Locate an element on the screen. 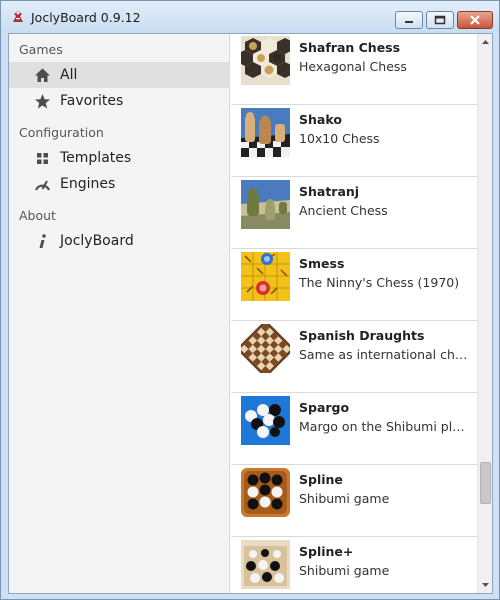 The height and width of the screenshot is (600, 500). title-bar: JoclyBoard 0.9.12 is located at coordinates (250, 17).